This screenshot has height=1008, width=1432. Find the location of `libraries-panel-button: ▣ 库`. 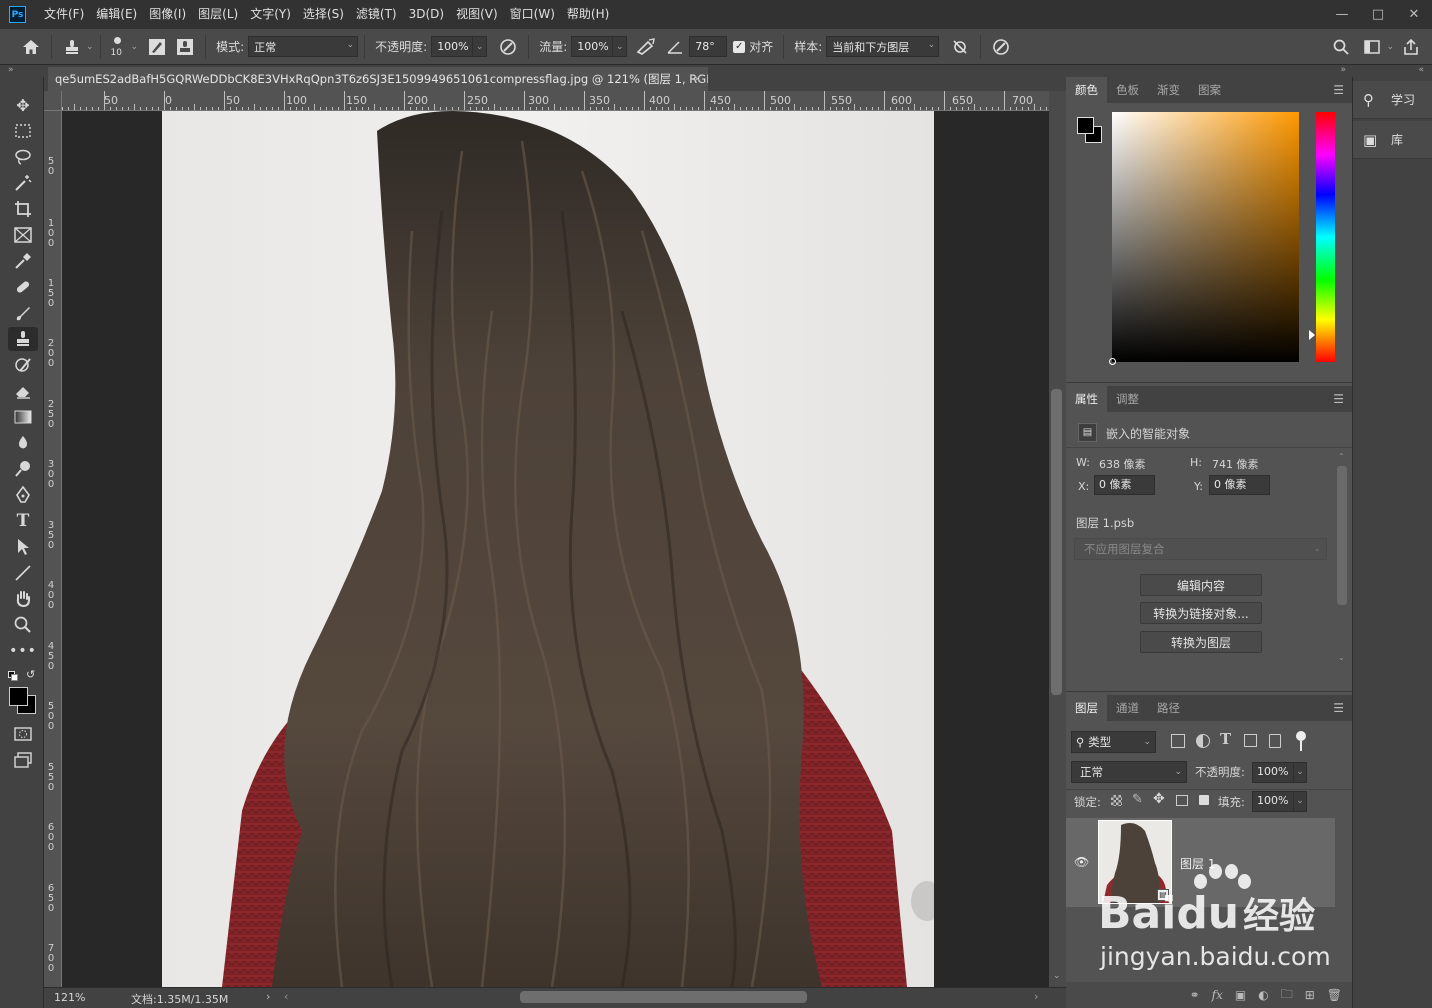

libraries-panel-button: ▣ 库 is located at coordinates (1392, 140).